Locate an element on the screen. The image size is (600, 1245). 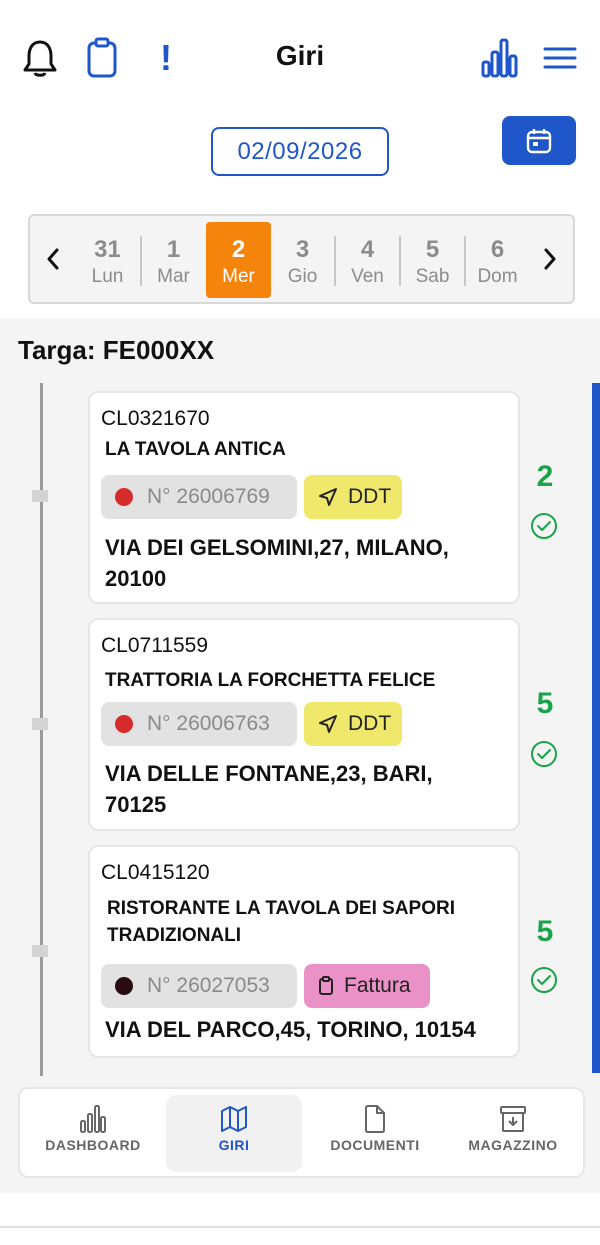
day-name: Sab is located at coordinates (432, 276).